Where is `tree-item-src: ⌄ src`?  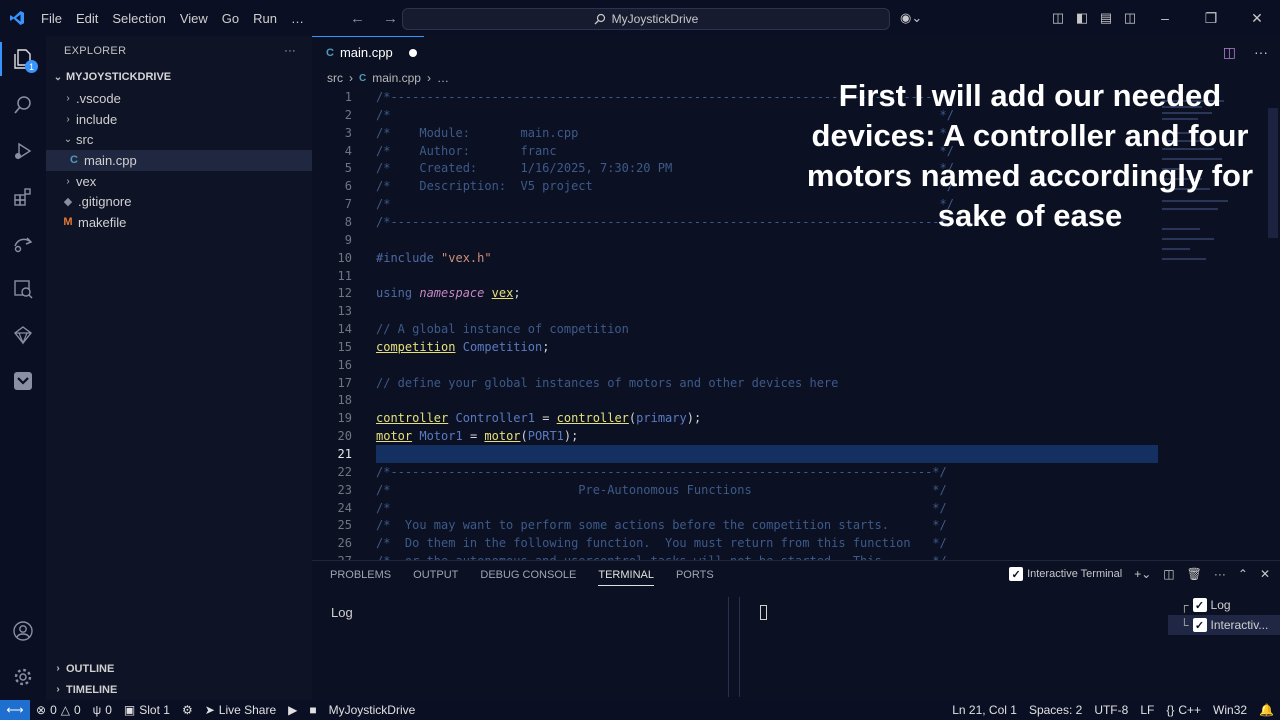 tree-item-src: ⌄ src is located at coordinates (179, 139).